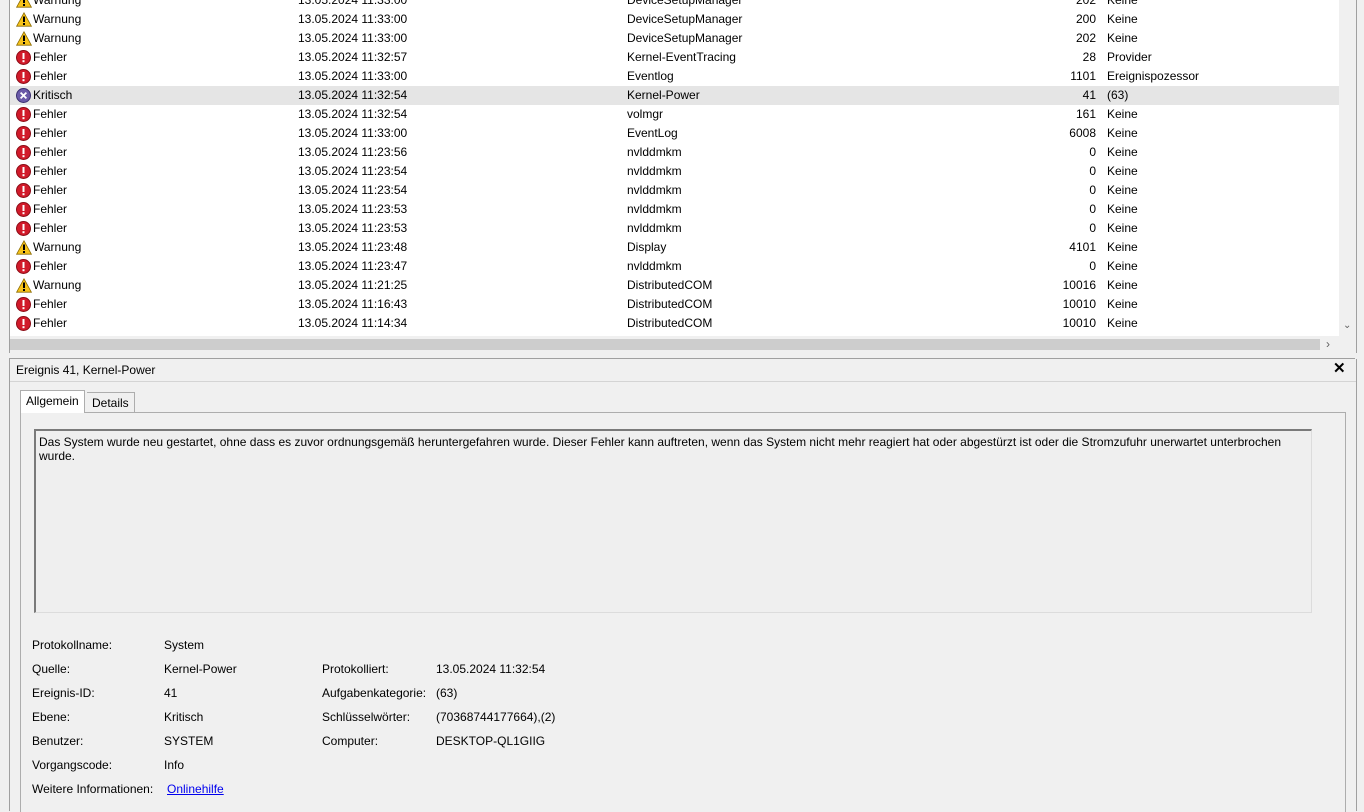 The width and height of the screenshot is (1364, 812). I want to click on value-logname: System, so click(184, 645).